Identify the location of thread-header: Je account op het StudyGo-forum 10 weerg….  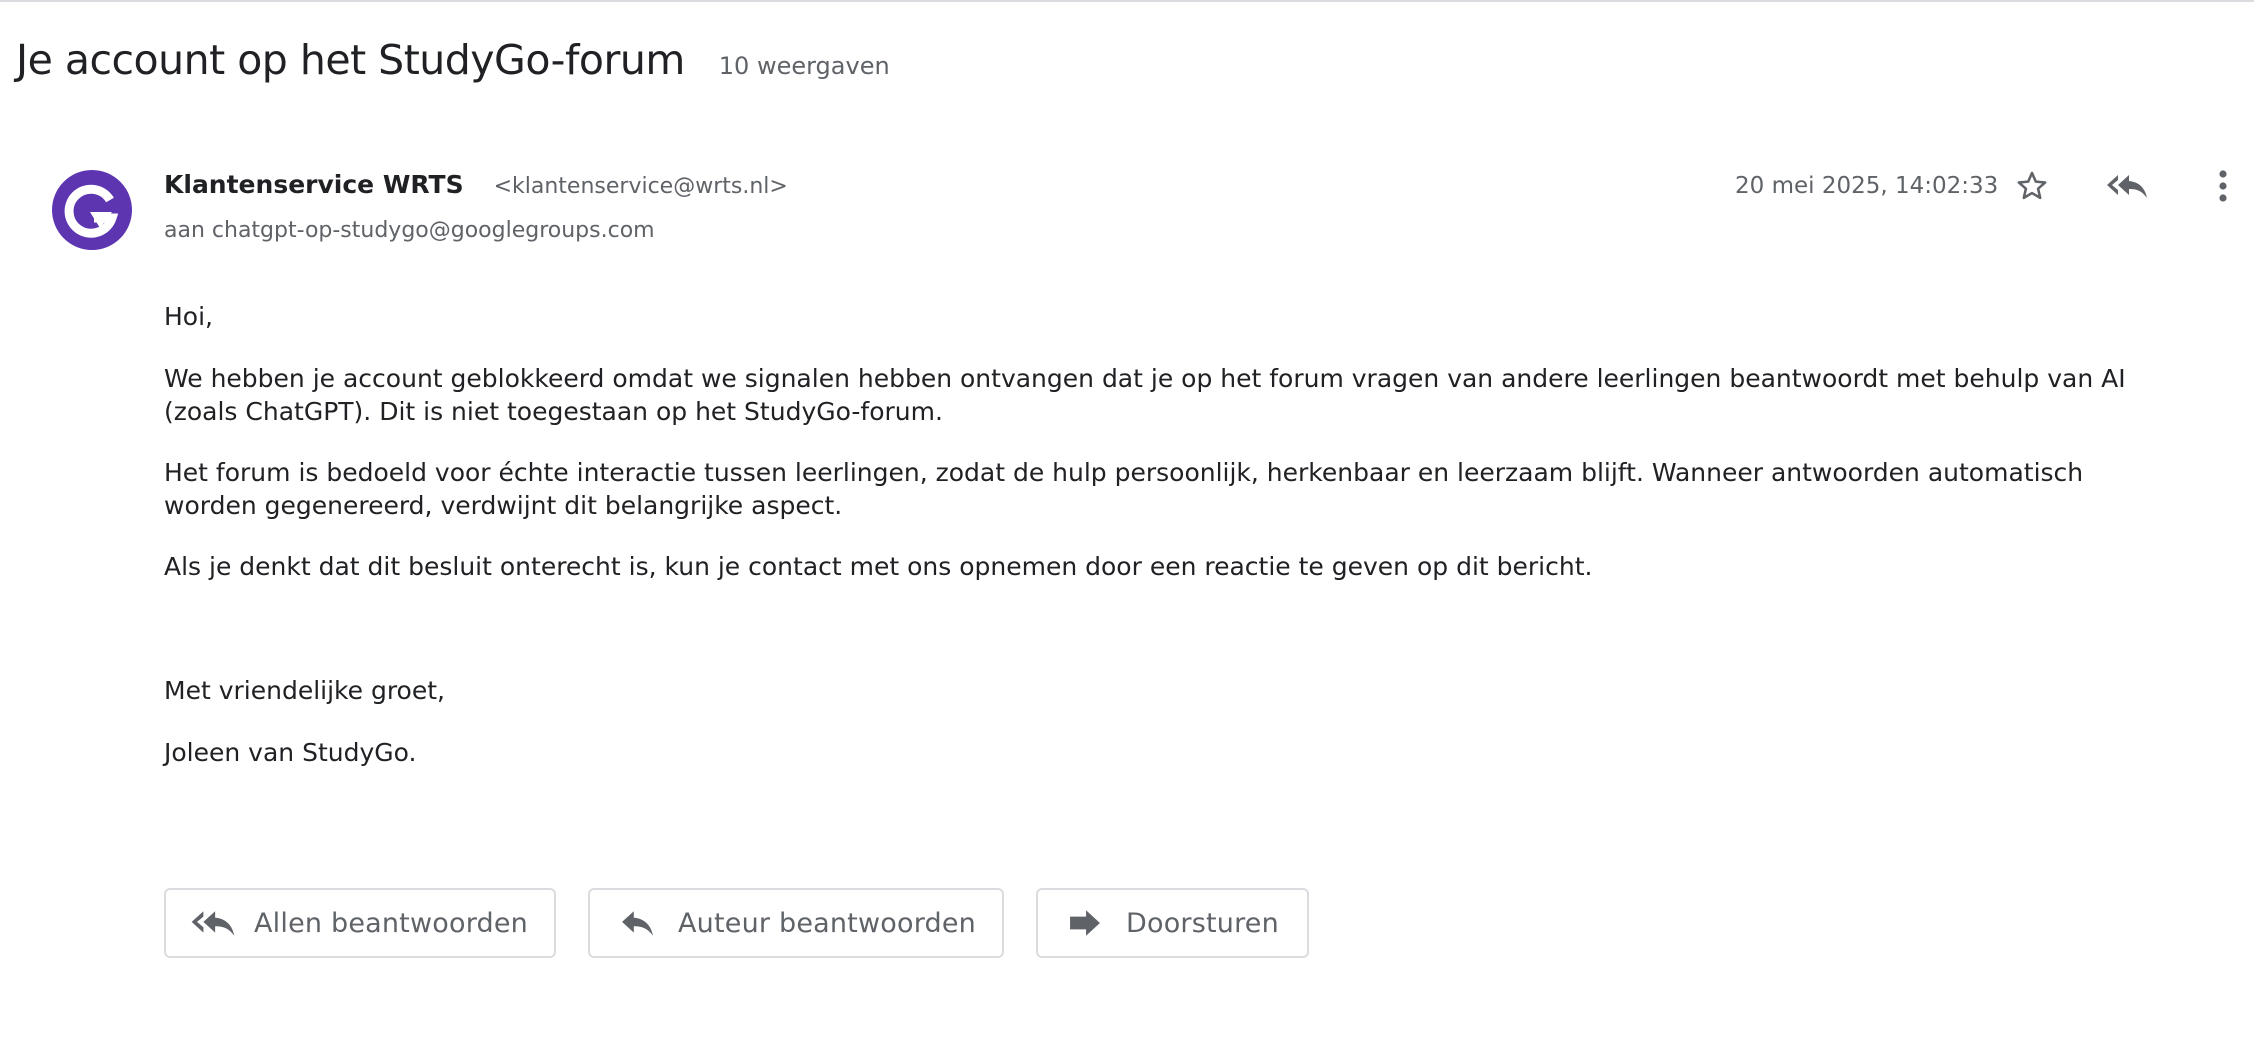
(453, 60).